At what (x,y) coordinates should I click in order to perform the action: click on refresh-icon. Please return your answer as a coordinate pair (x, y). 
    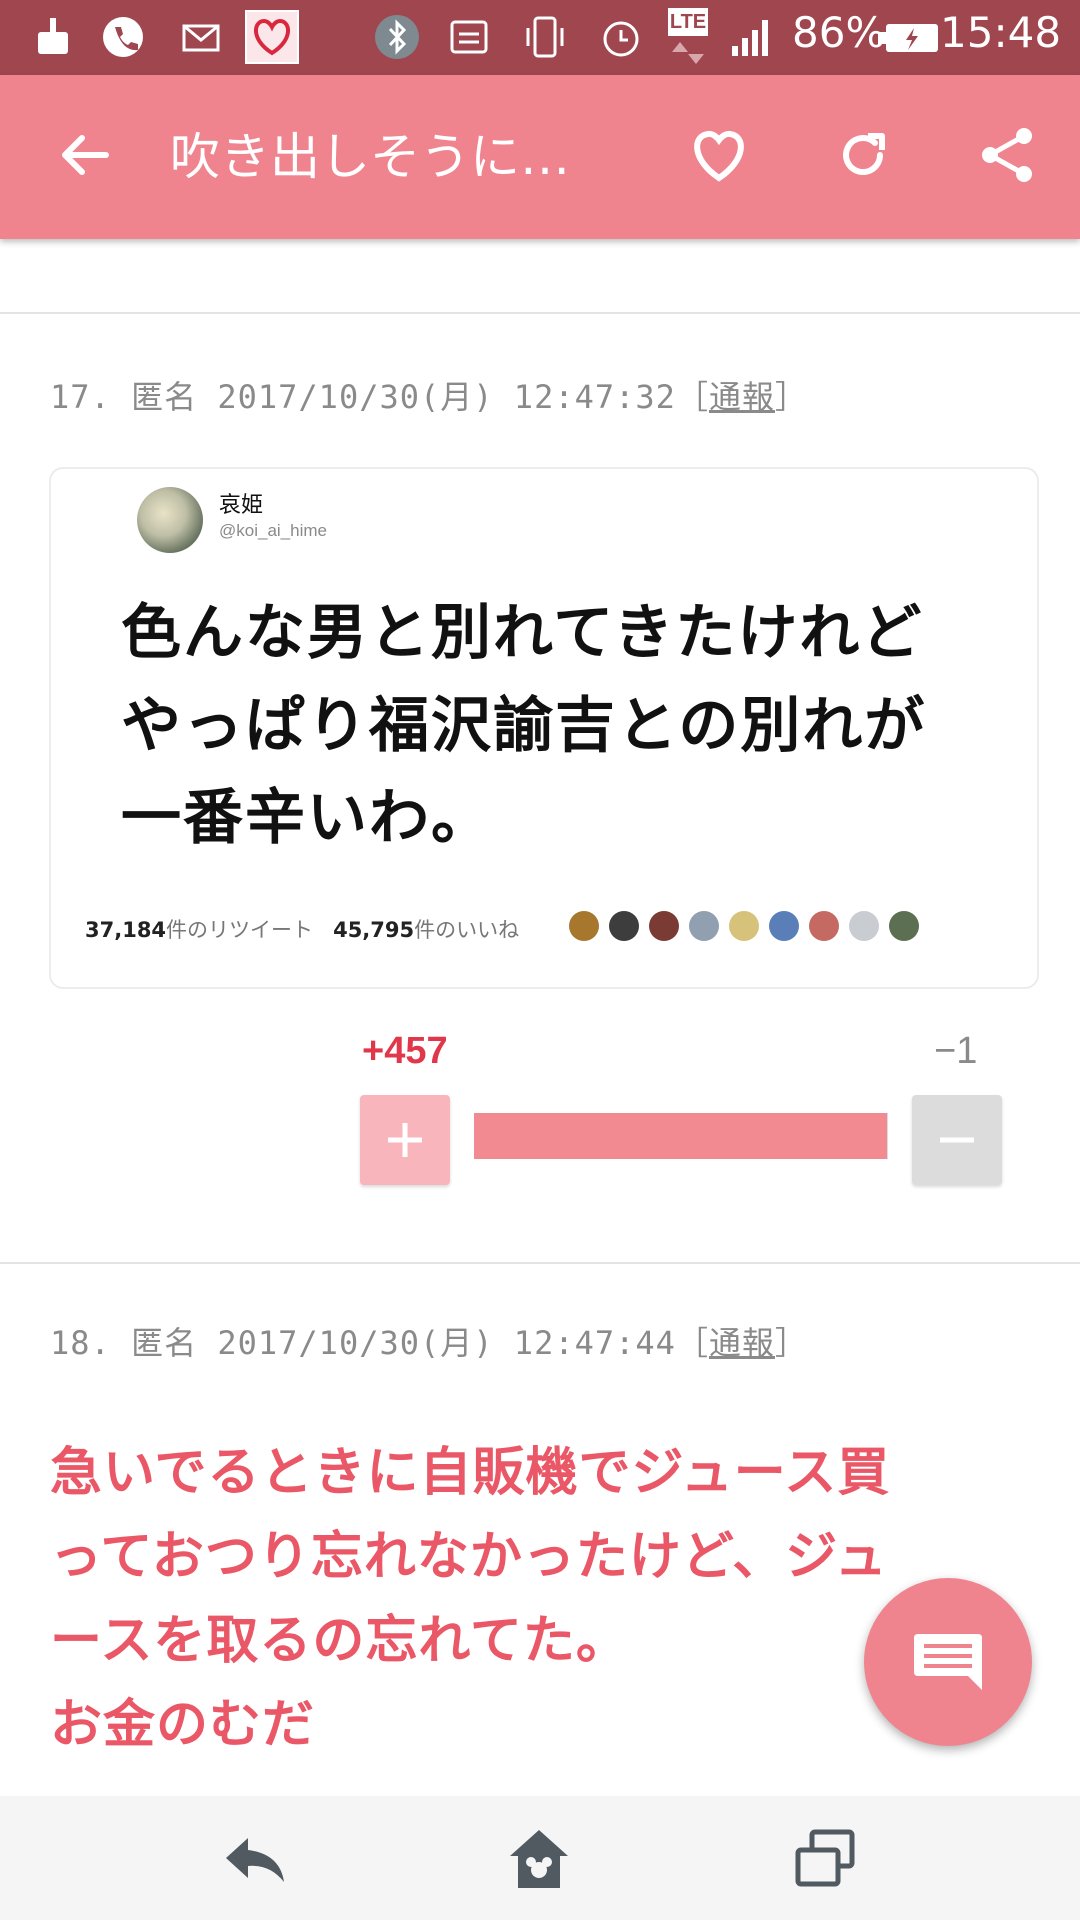
    Looking at the image, I should click on (863, 155).